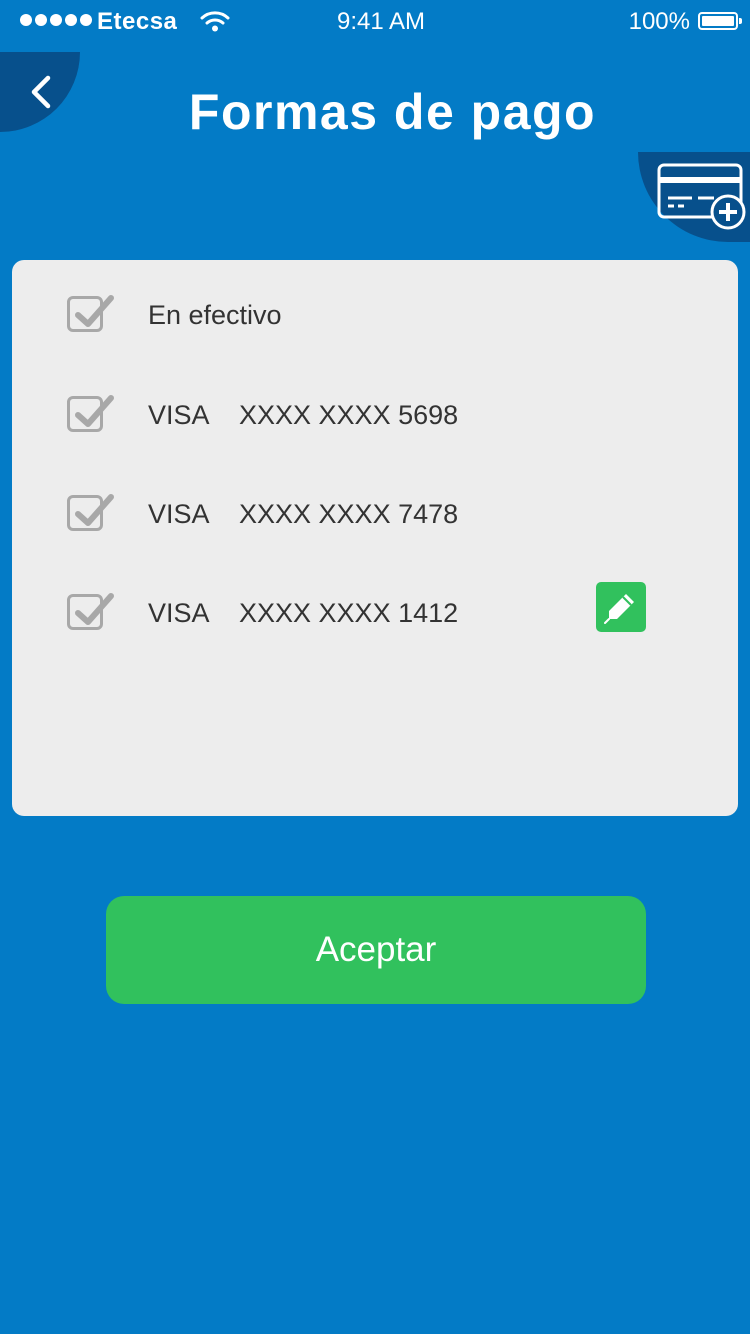  What do you see at coordinates (349, 514) in the screenshot?
I see `card-number: XXXX XXXX 7478` at bounding box center [349, 514].